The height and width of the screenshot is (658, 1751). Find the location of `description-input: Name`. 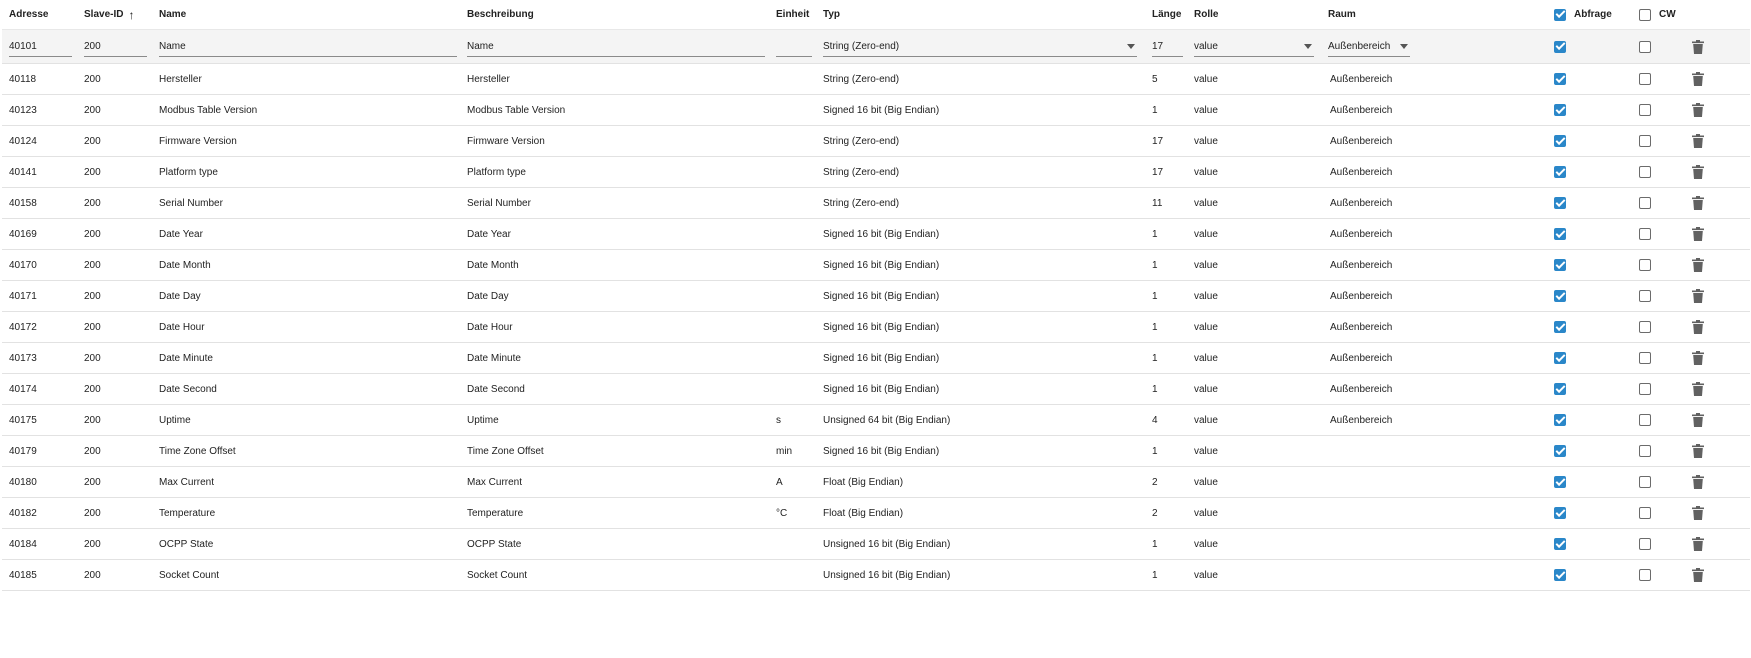

description-input: Name is located at coordinates (616, 46).